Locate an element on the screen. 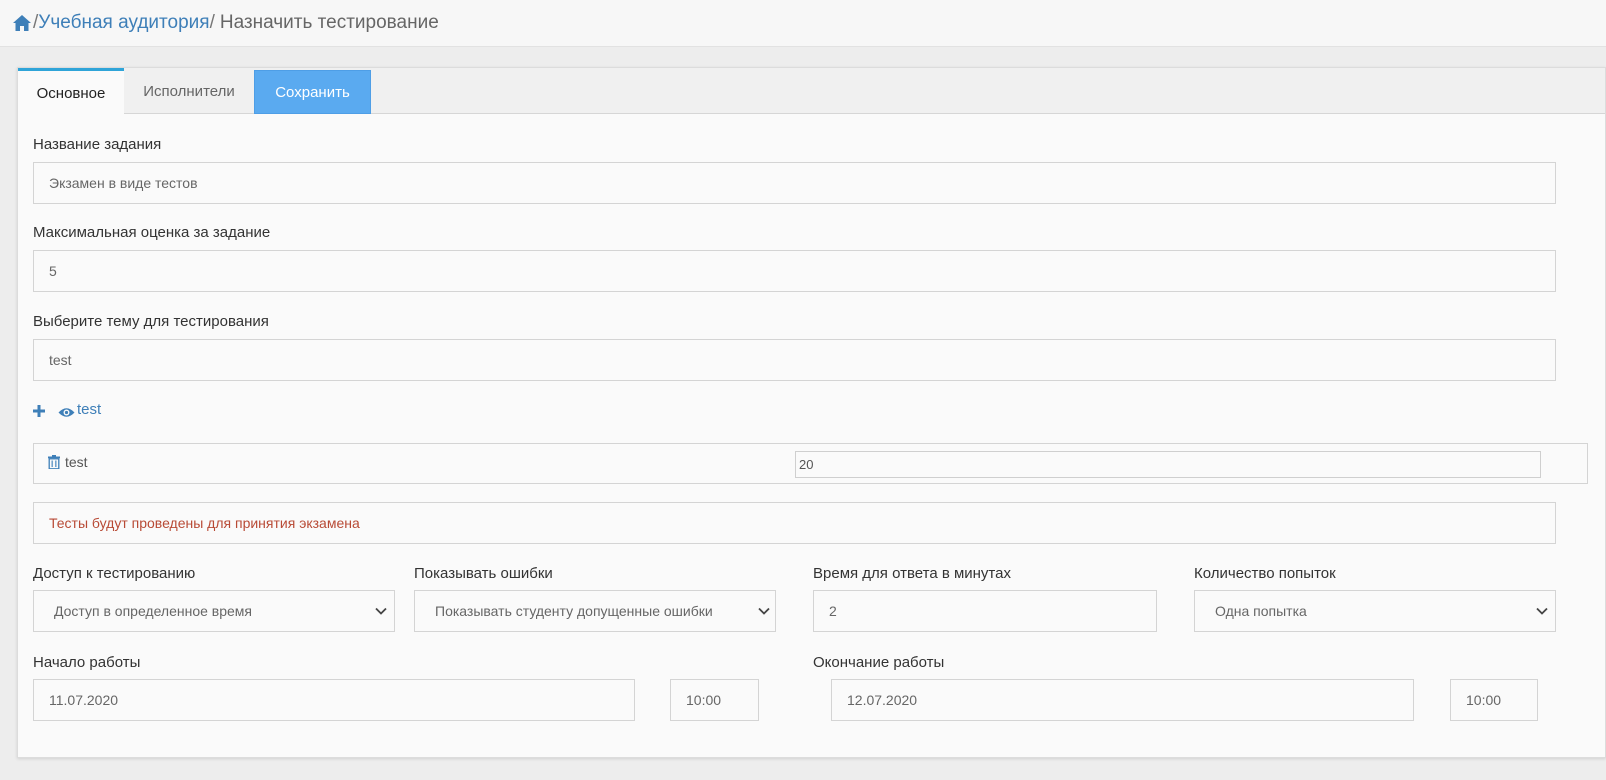 Image resolution: width=1606 pixels, height=780 pixels. attempts-label: Количество попыток is located at coordinates (1265, 573).